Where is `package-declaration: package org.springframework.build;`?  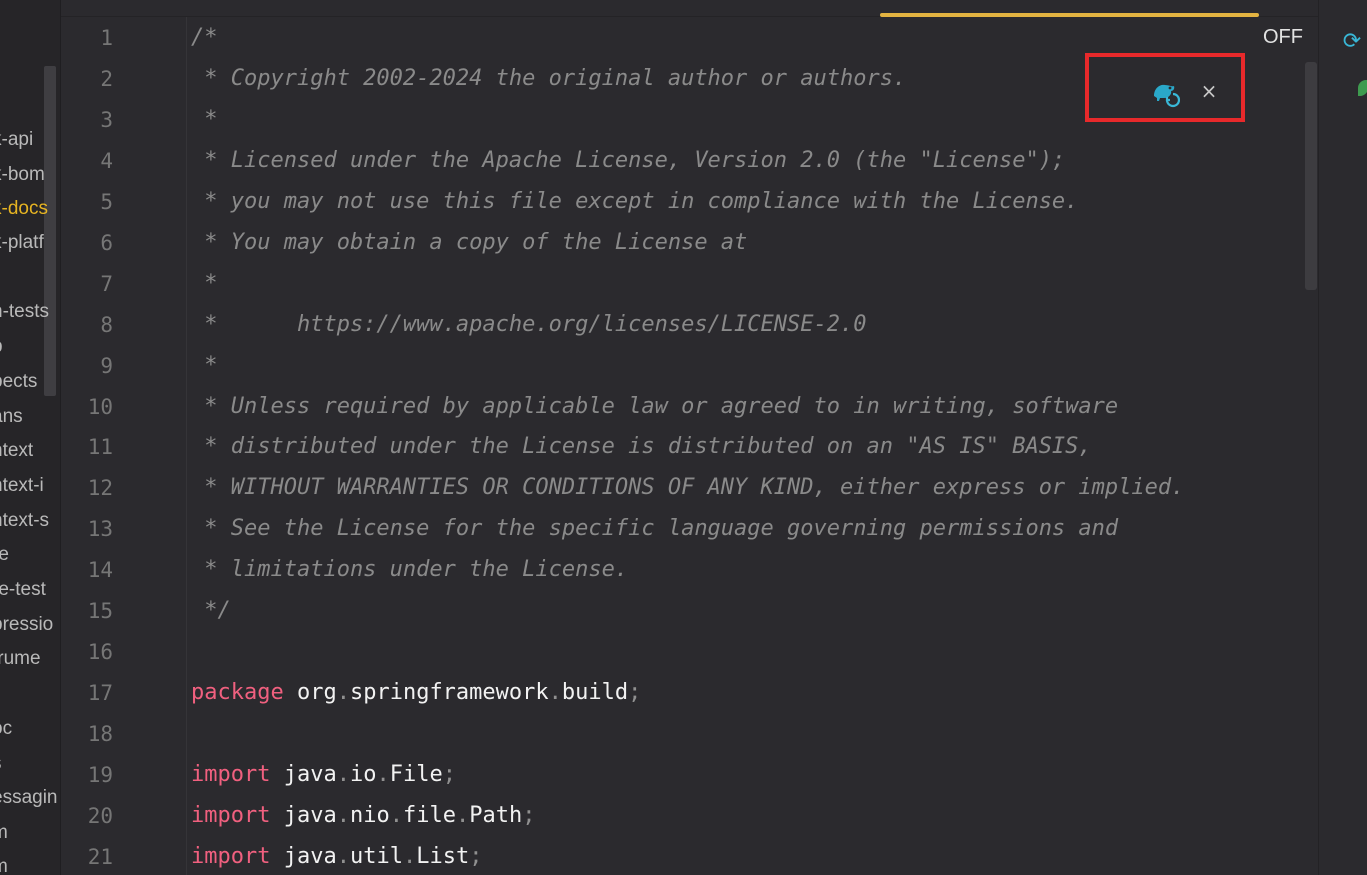
package-declaration: package org.springframework.build; is located at coordinates (416, 693).